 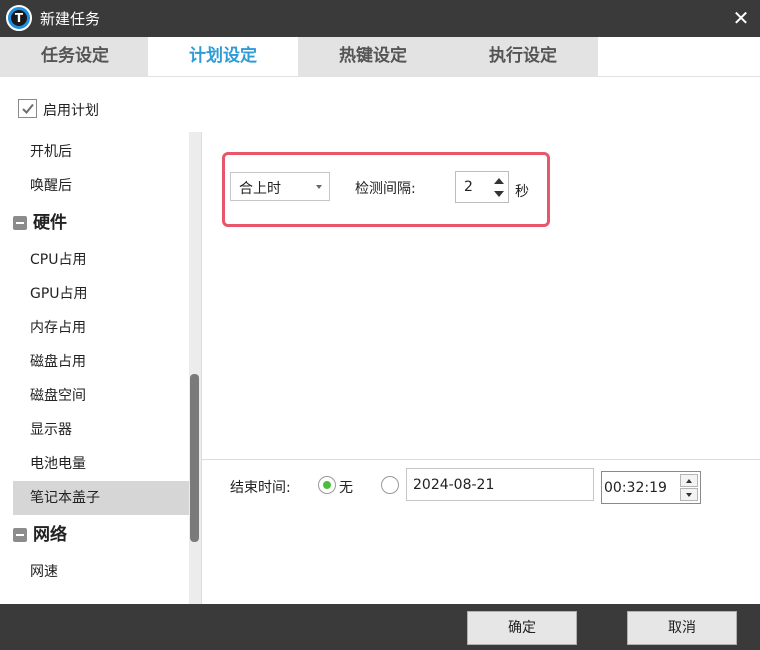 I want to click on ok-button: 确定, so click(x=522, y=628).